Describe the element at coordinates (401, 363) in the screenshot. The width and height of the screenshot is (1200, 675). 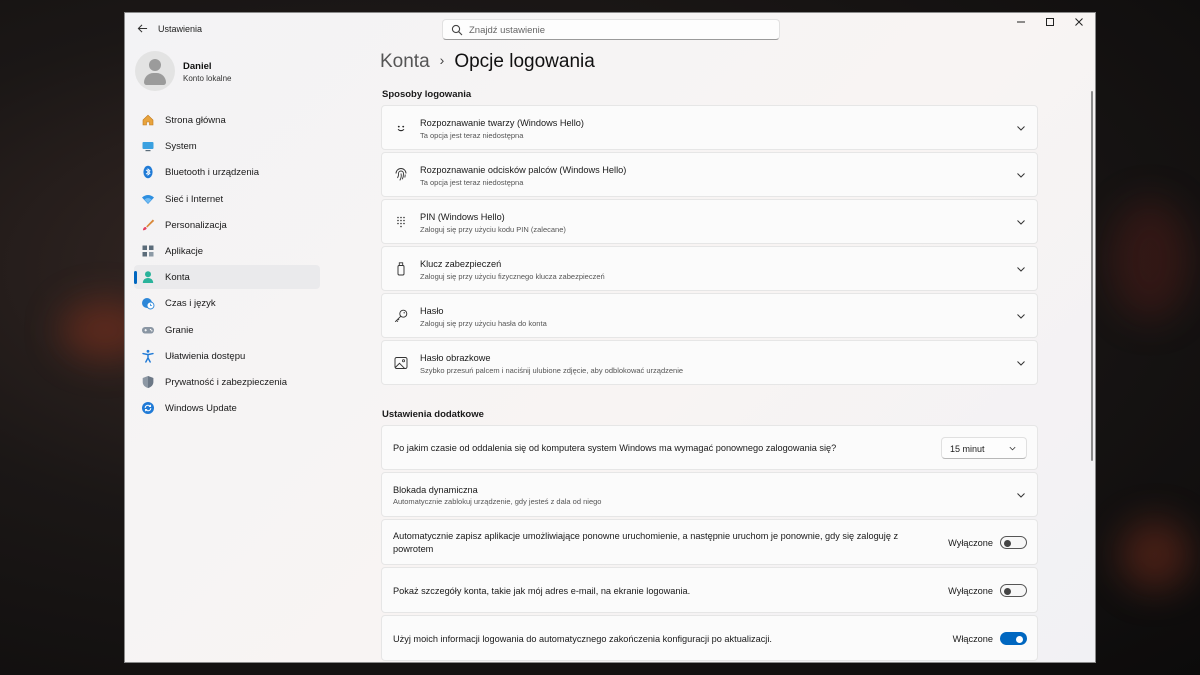
I see `picture-icon` at that location.